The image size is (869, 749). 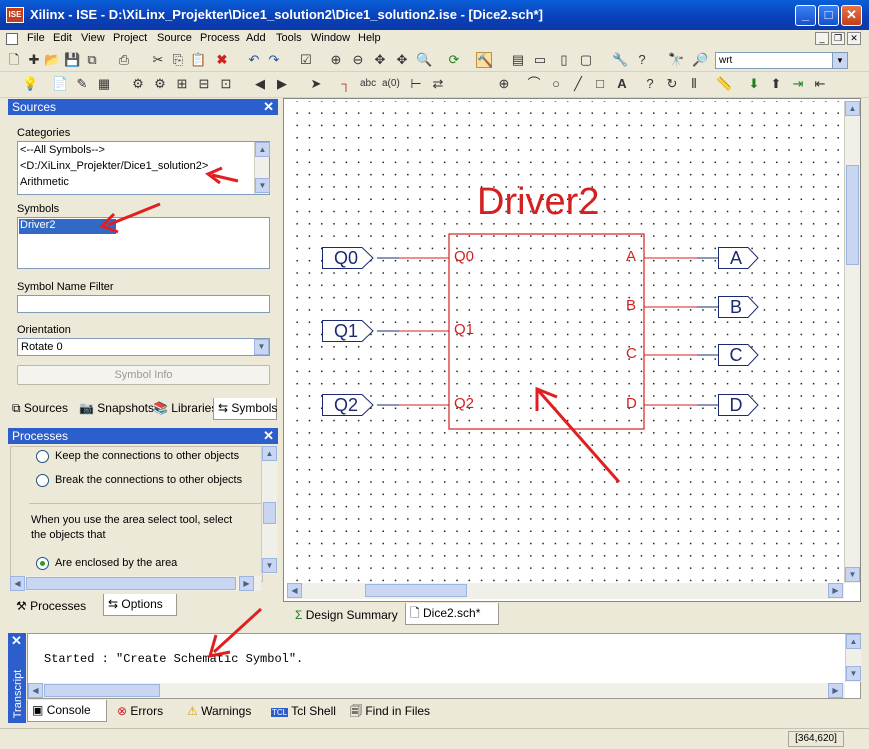 What do you see at coordinates (424, 60) in the screenshot?
I see `zoom-area-icon: 🔍` at bounding box center [424, 60].